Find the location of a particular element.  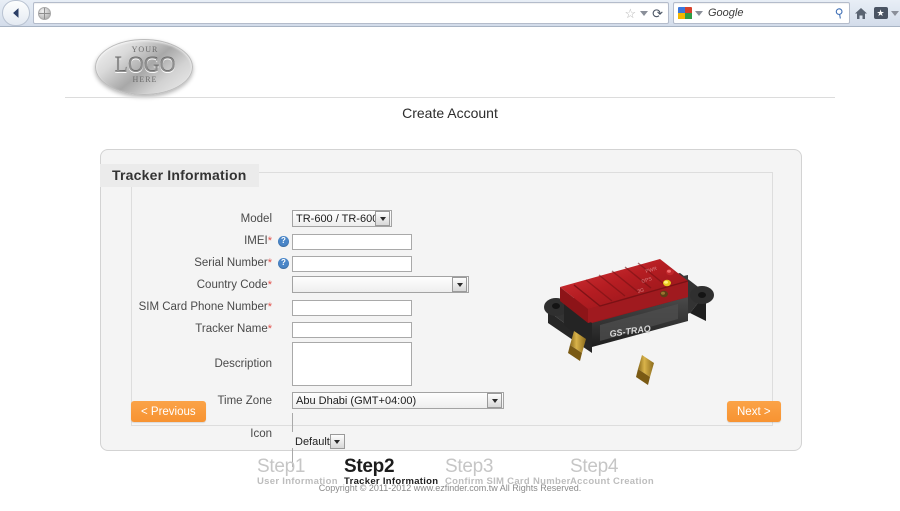

country-code-select-arrow is located at coordinates (459, 284).